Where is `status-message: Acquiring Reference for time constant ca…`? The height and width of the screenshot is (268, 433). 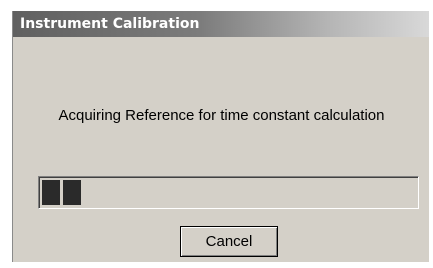 status-message: Acquiring Reference for time constant ca… is located at coordinates (221, 115).